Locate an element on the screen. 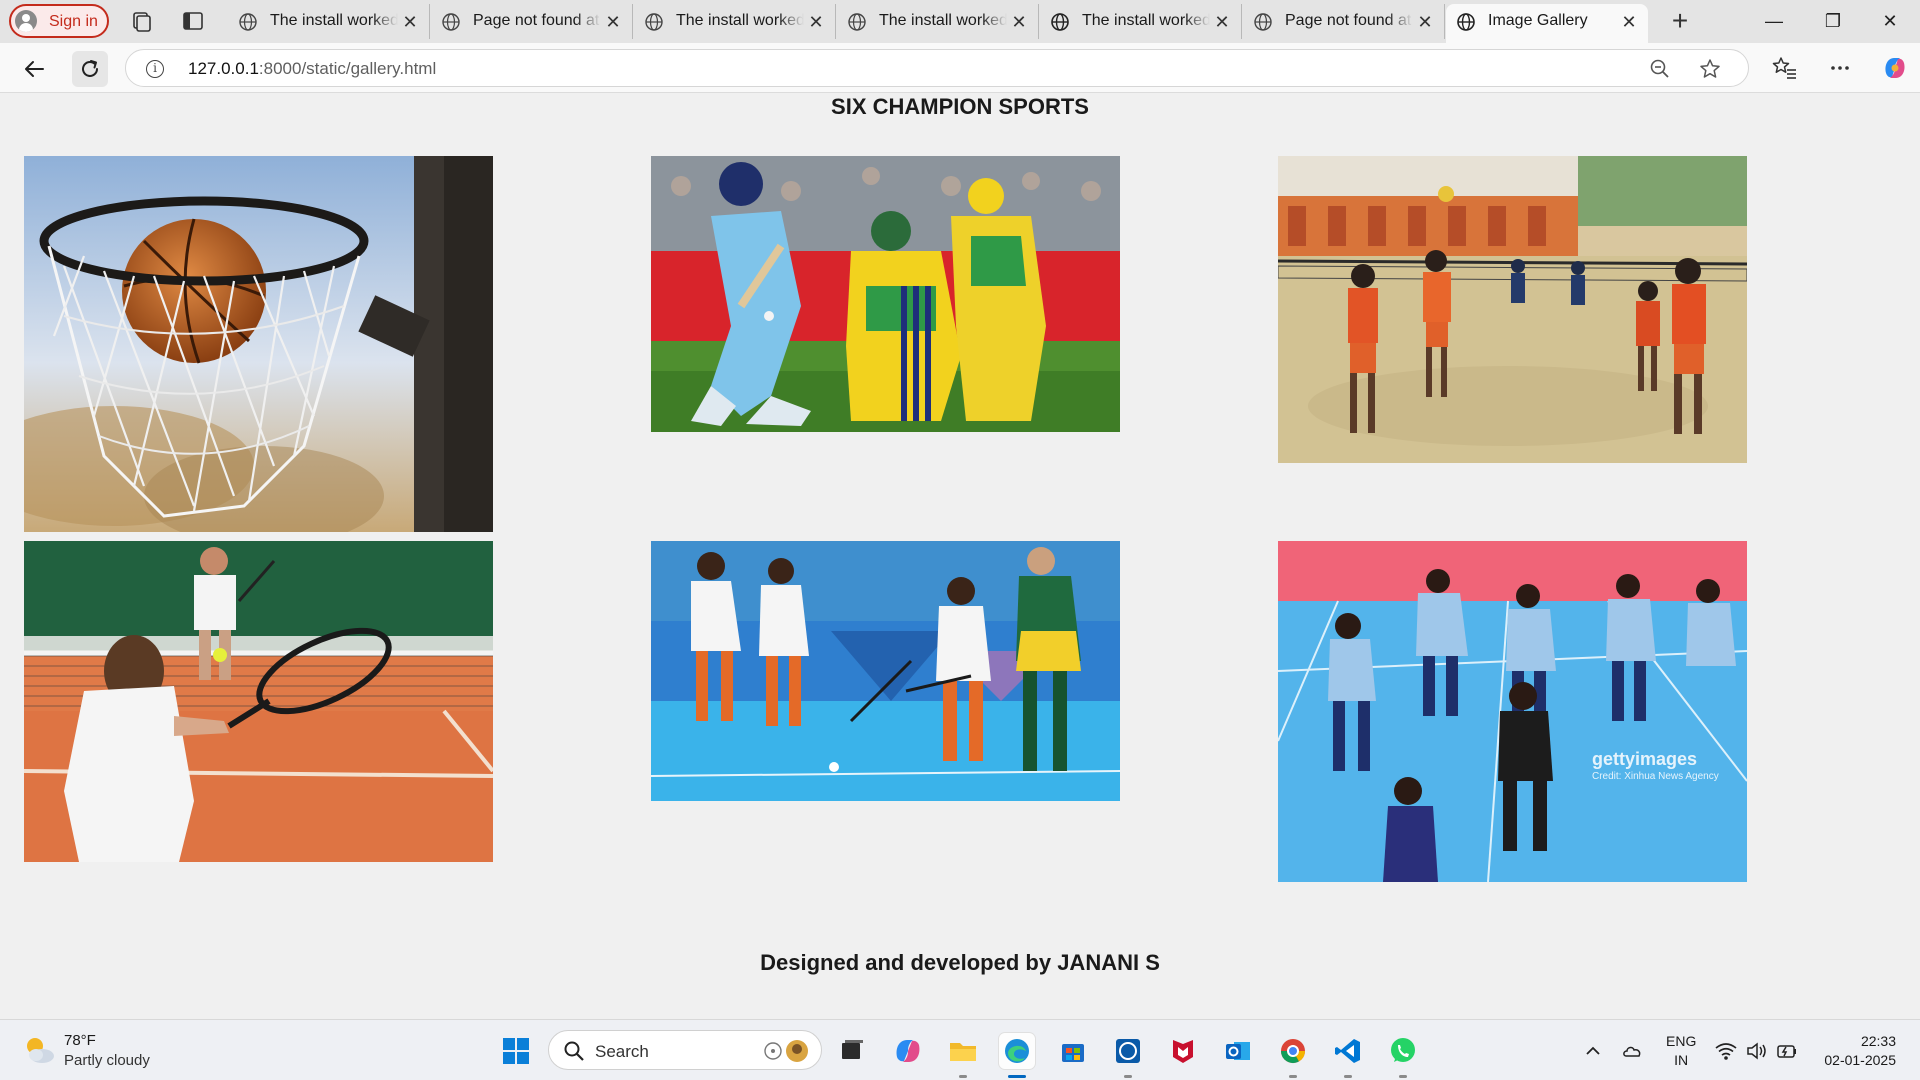 The height and width of the screenshot is (1080, 1920). address-bar-row: i 127.0.0.1:8000/static/gallery.html is located at coordinates (960, 68).